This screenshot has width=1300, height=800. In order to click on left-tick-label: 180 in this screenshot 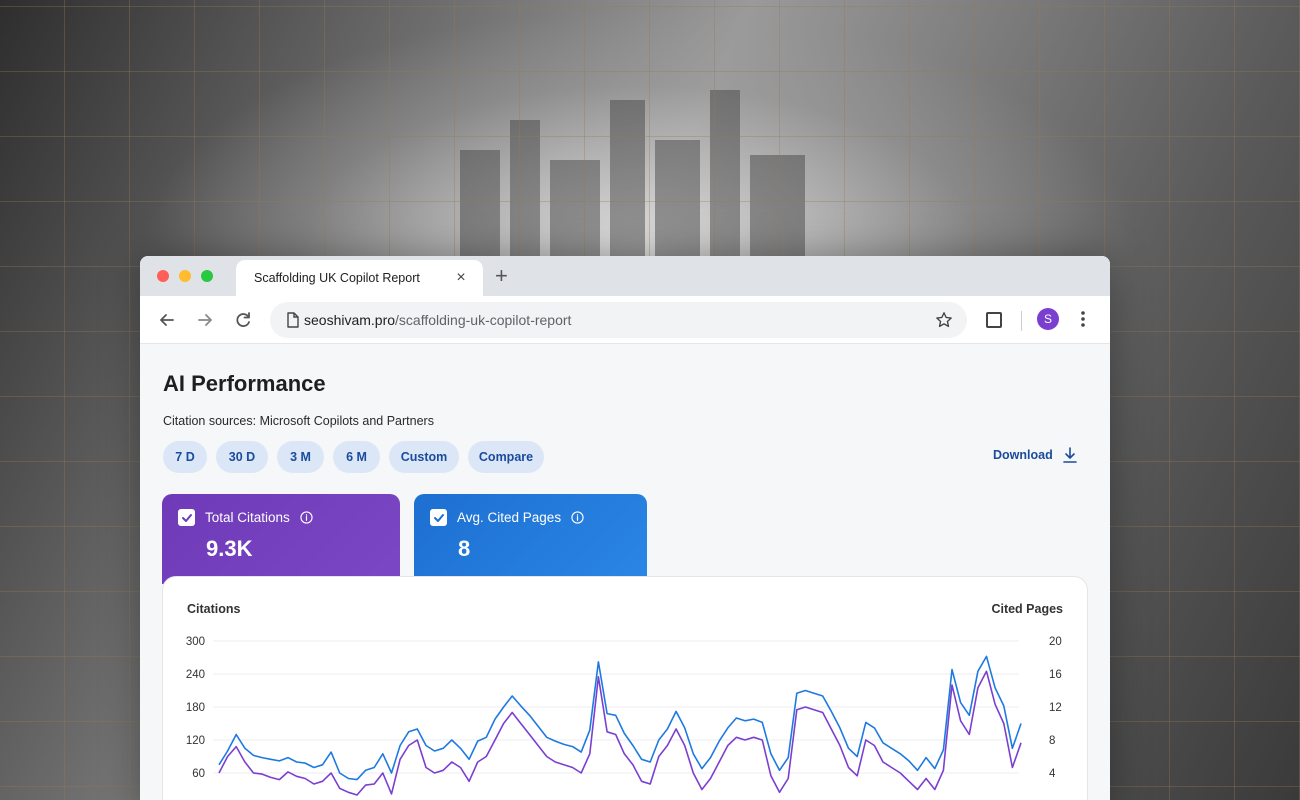, I will do `click(195, 708)`.